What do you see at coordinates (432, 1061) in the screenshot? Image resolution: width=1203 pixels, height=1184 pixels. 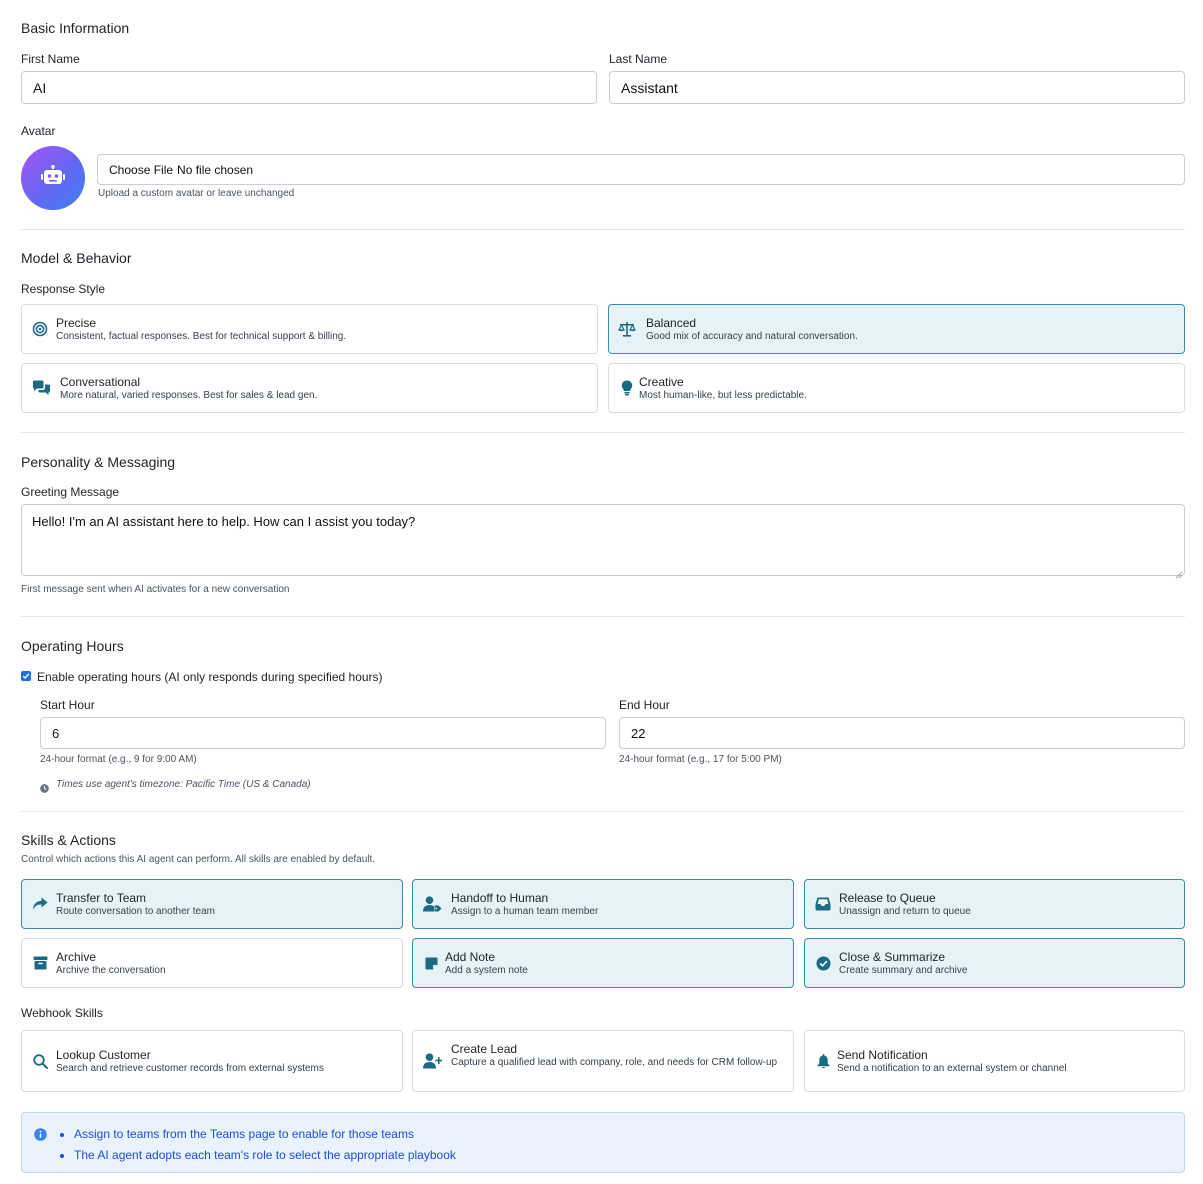 I see `user-plus-icon` at bounding box center [432, 1061].